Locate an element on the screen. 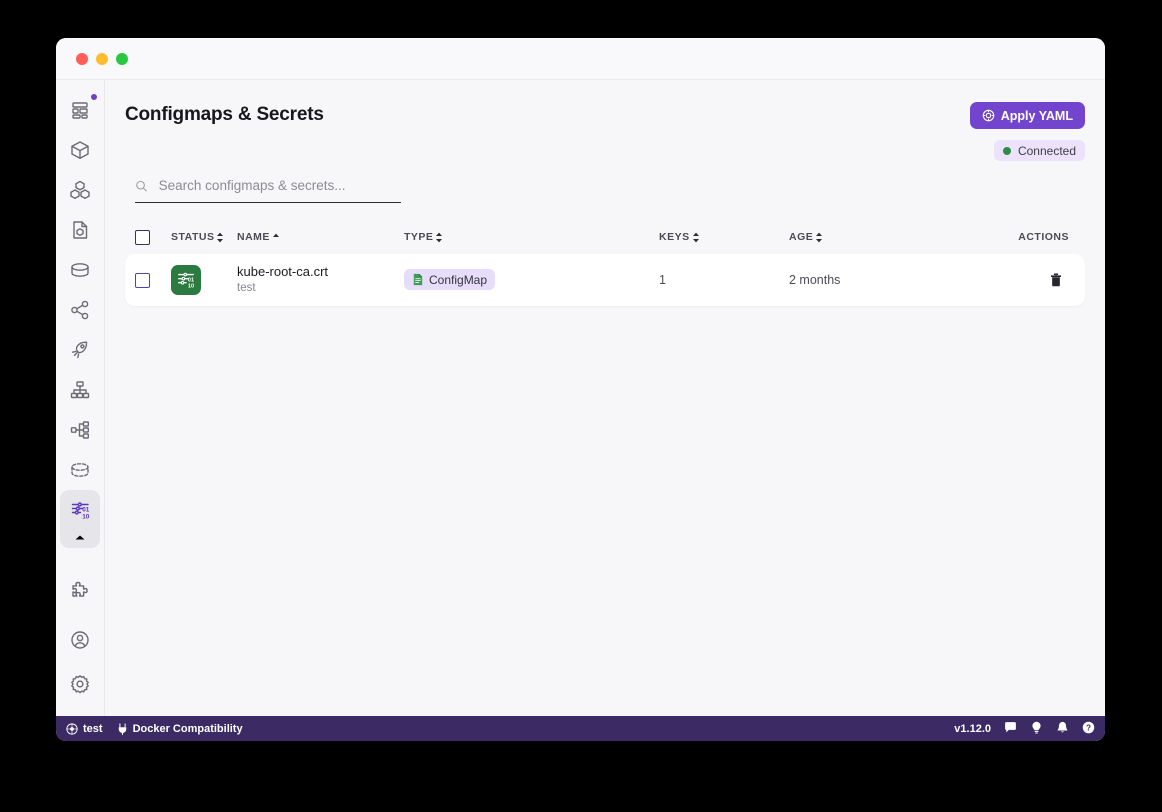 This screenshot has width=1162, height=812. status-docker-compat-label: Docker Compatibility is located at coordinates (187, 728).